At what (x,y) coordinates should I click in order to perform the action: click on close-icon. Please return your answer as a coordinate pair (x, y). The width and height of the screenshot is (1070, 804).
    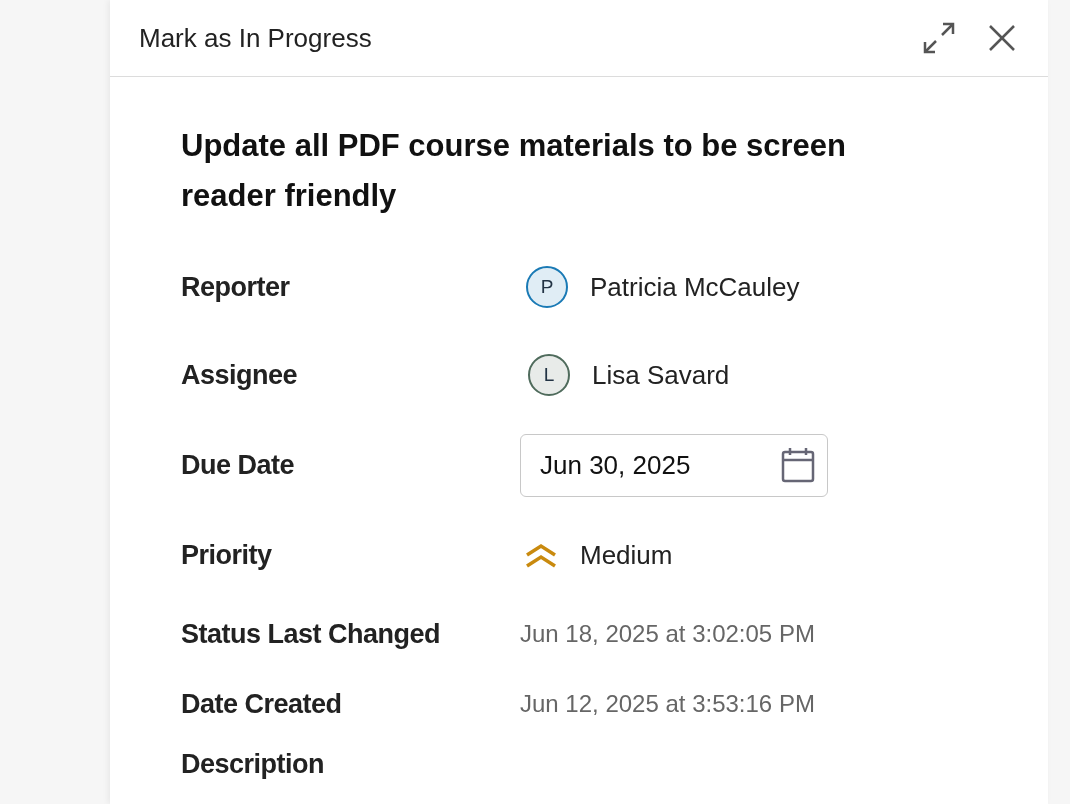
    Looking at the image, I should click on (1002, 38).